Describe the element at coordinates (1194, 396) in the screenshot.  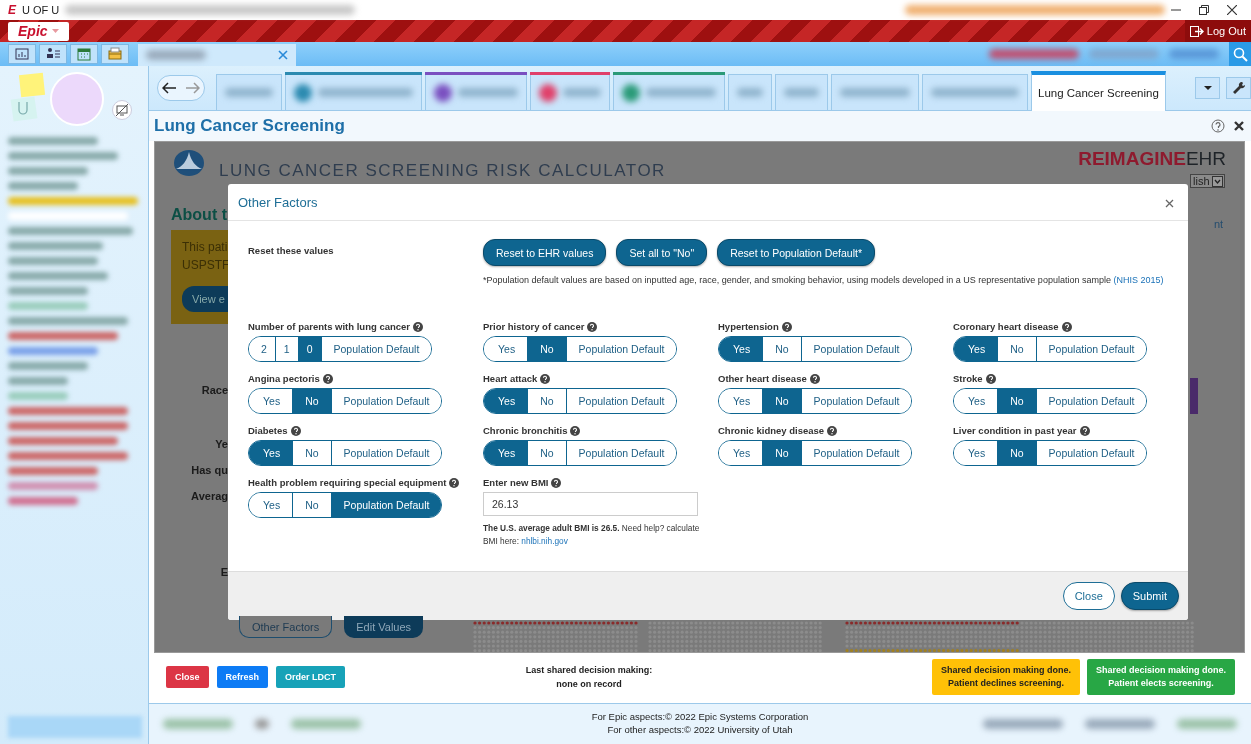
I see `panel-edge` at that location.